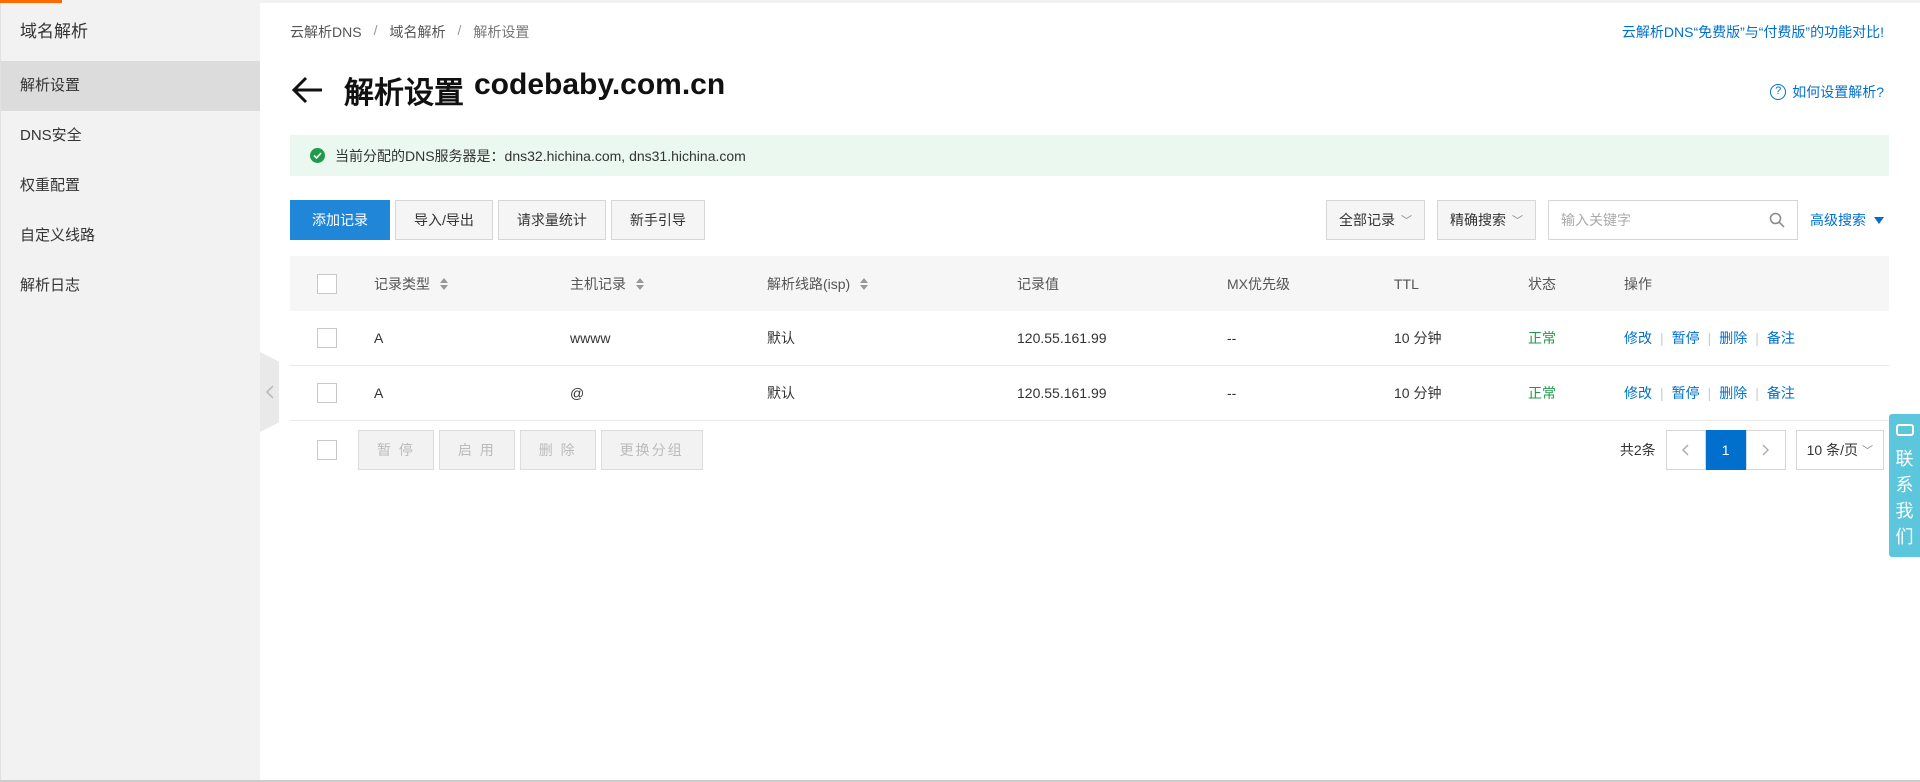 This screenshot has width=1920, height=782. I want to click on batch-actions: 暂 停 启 用 删 除 更换分组, so click(499, 450).